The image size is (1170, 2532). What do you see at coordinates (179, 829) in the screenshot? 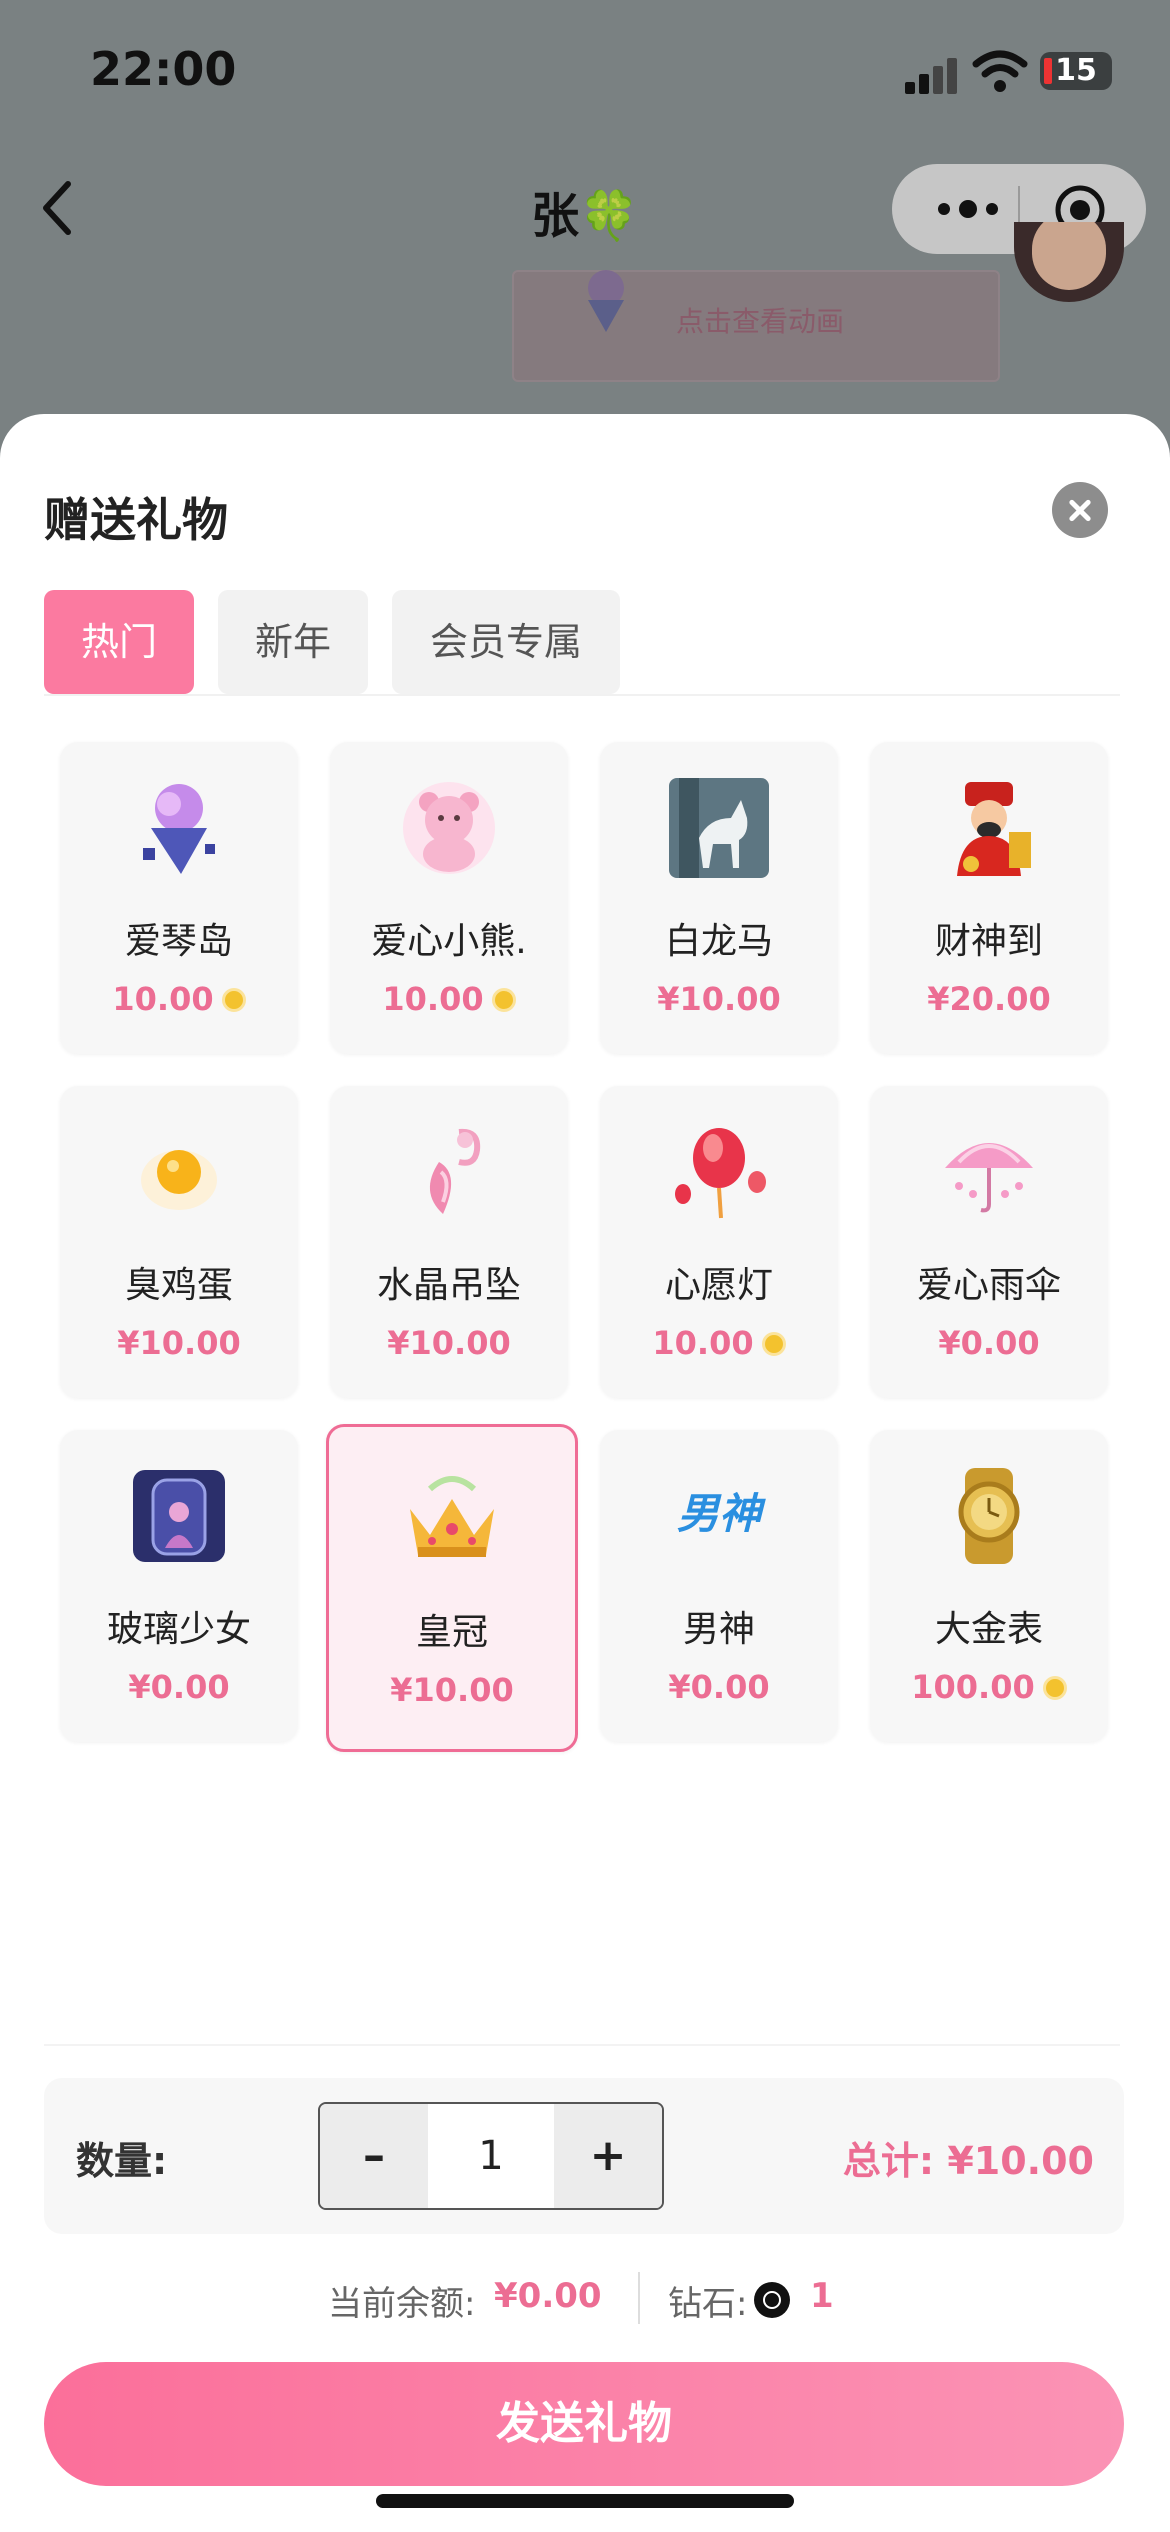
I see `floating-island-icon` at bounding box center [179, 829].